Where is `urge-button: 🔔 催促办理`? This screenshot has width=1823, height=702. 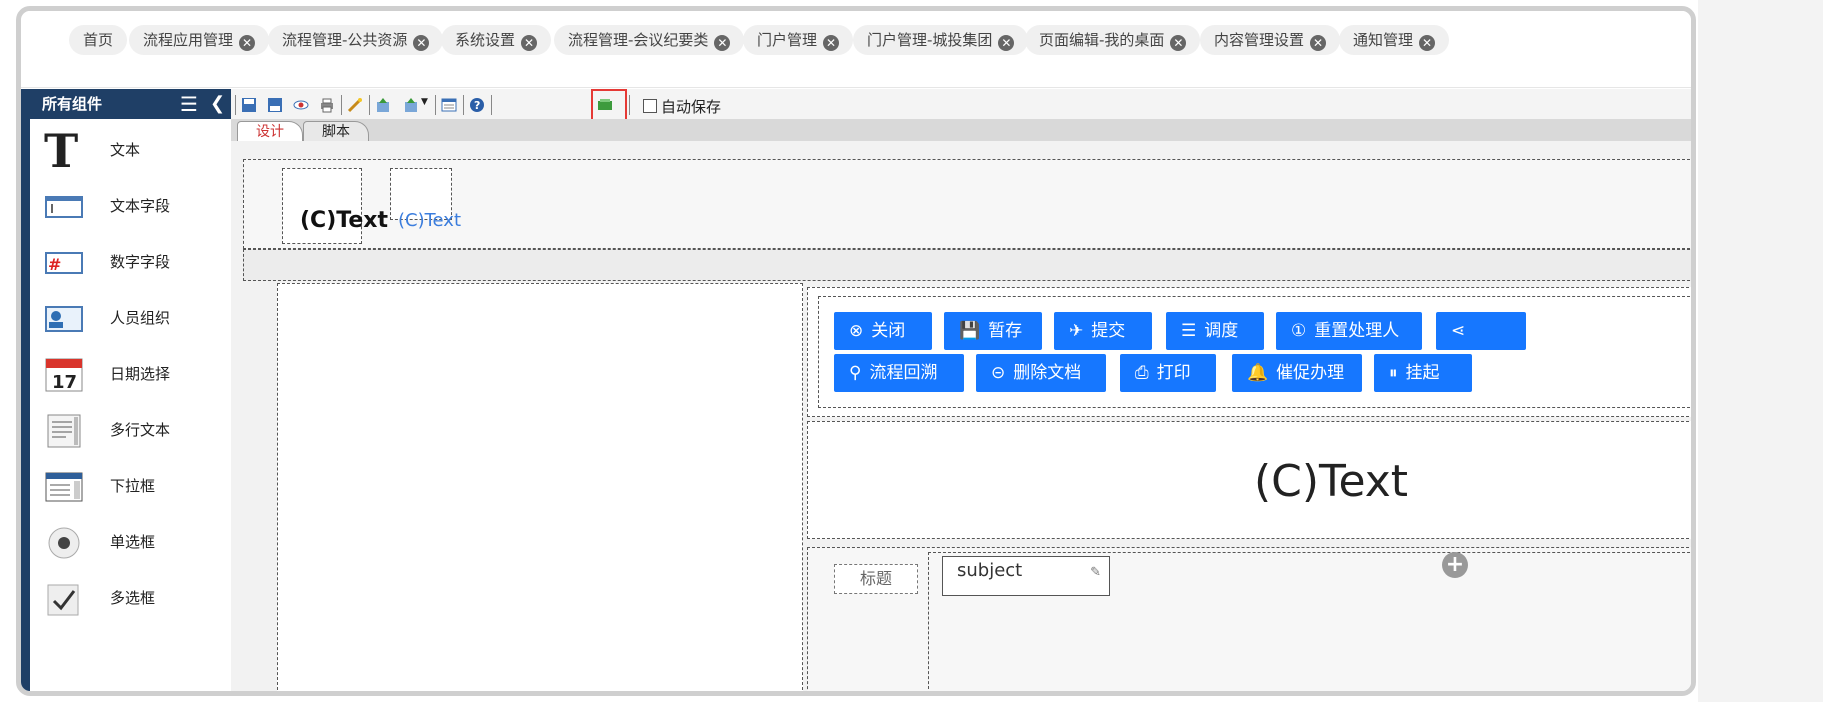 urge-button: 🔔 催促办理 is located at coordinates (1297, 373).